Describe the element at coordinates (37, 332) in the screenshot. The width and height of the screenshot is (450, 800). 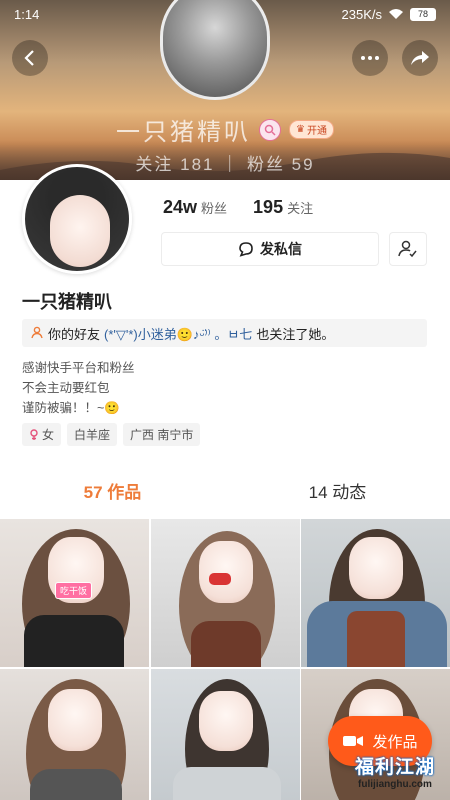
I see `user-group-icon` at that location.